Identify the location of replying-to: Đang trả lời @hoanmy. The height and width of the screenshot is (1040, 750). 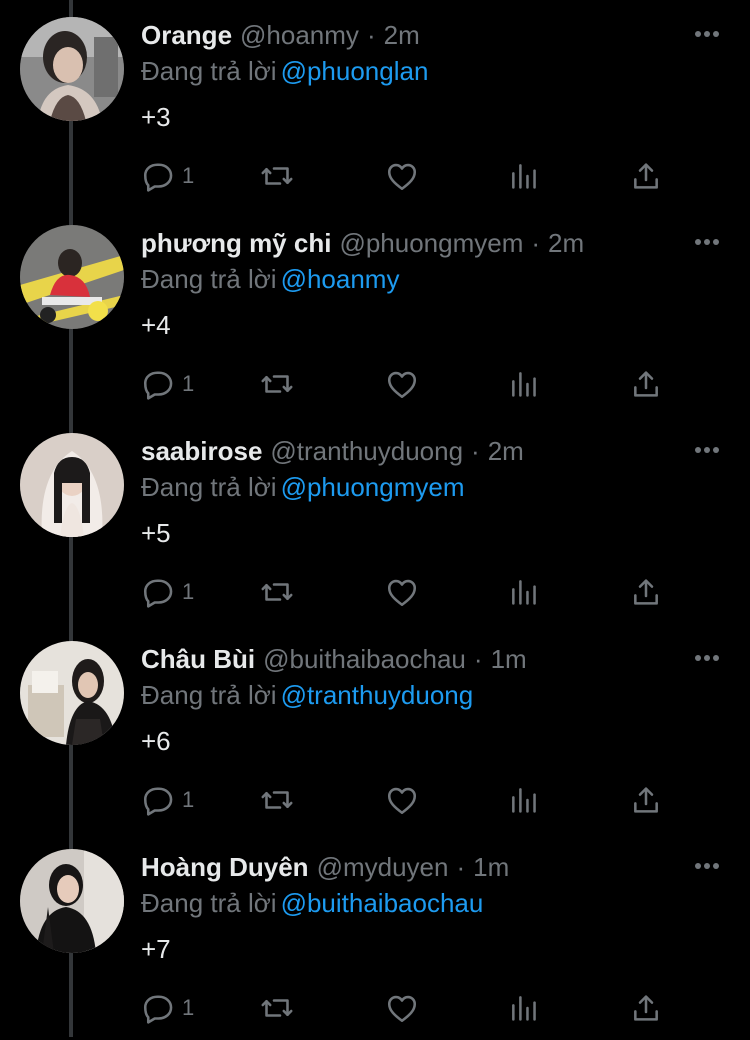
(270, 279).